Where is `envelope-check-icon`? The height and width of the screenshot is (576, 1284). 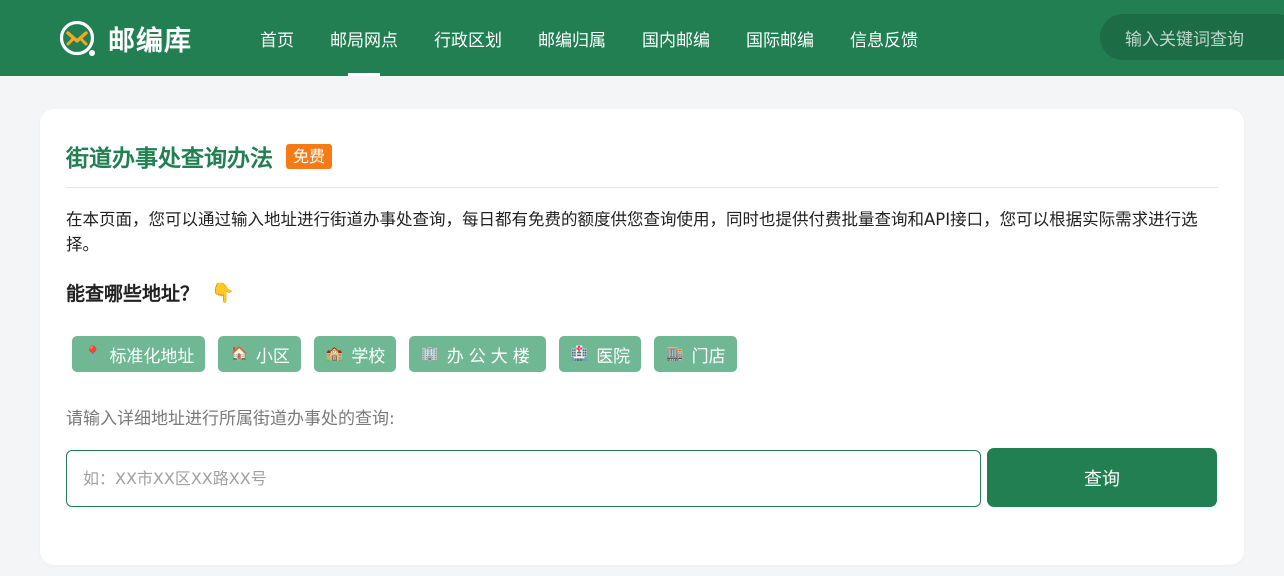
envelope-check-icon is located at coordinates (77, 38).